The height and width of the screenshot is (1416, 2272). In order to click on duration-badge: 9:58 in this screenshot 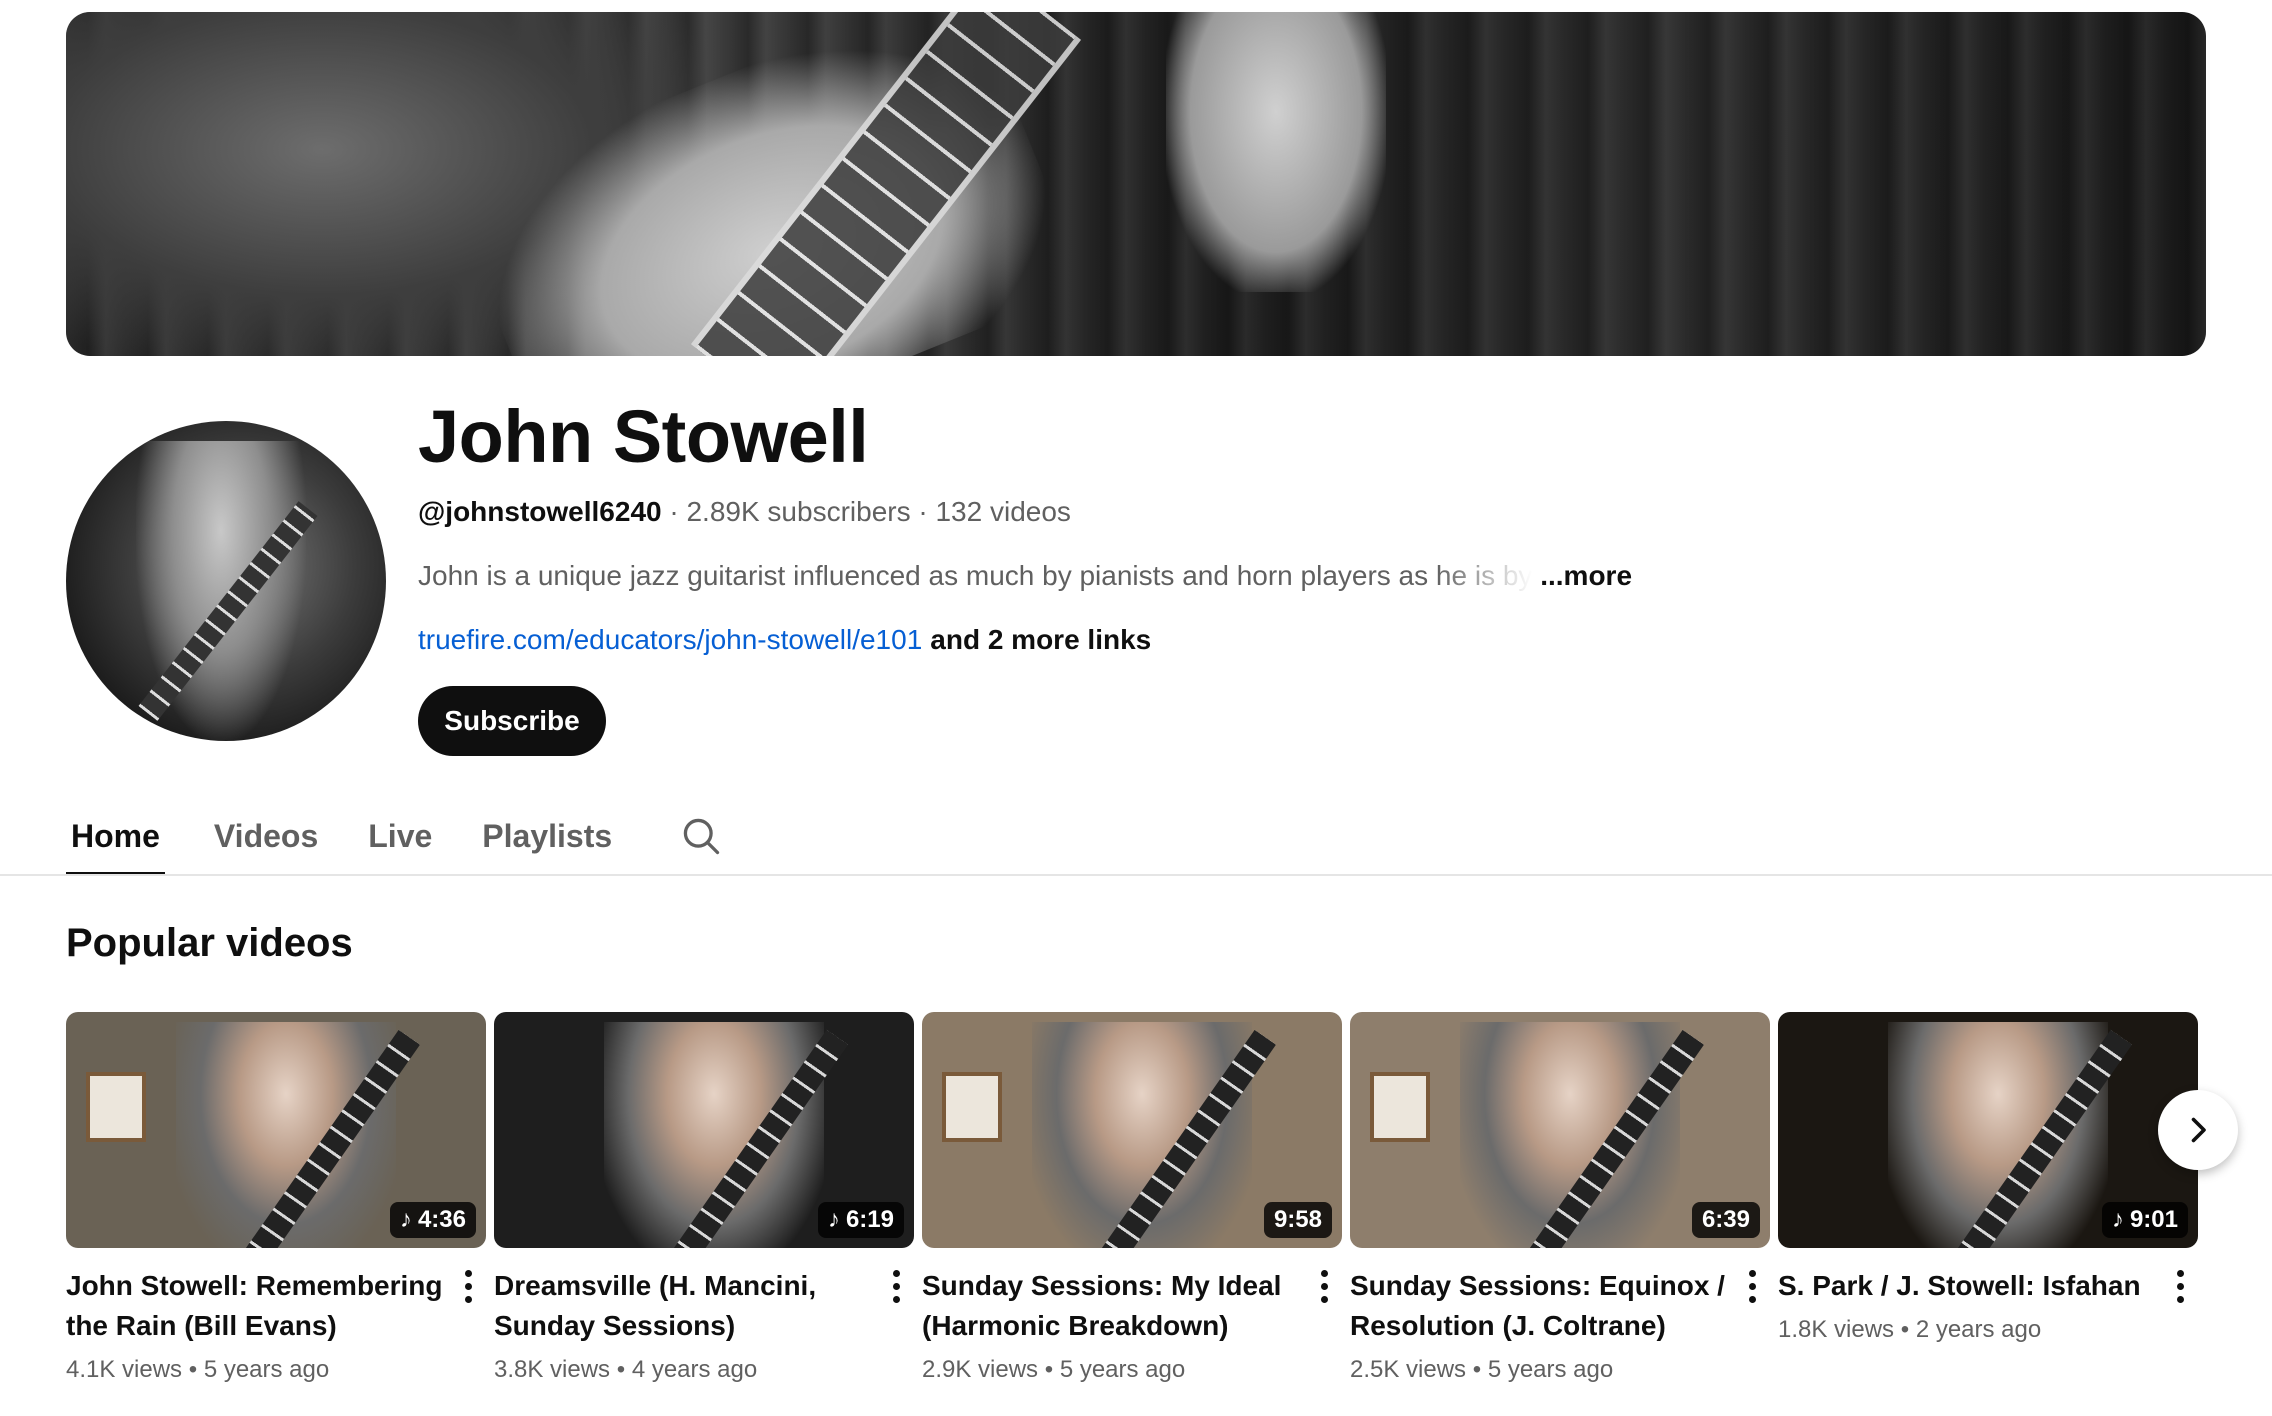, I will do `click(1297, 1220)`.